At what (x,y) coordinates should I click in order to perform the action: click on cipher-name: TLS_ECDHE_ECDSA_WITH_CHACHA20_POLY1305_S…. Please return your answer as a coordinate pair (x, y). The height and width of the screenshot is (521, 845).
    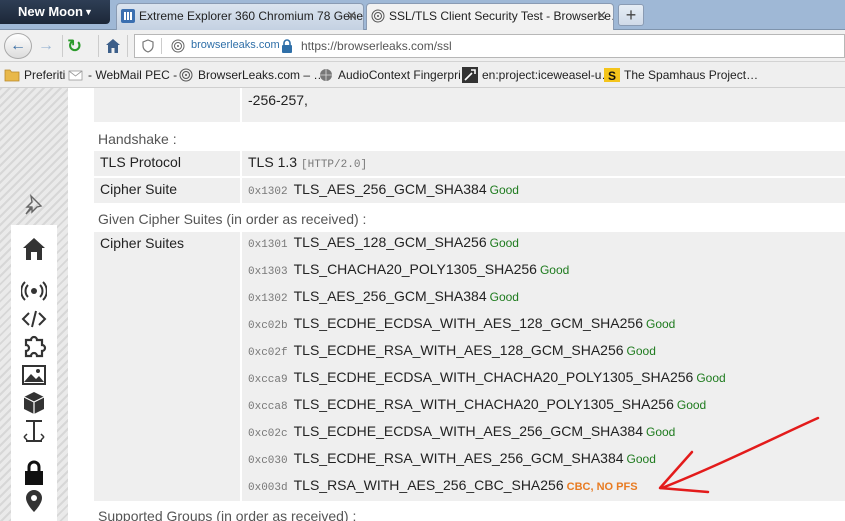
    Looking at the image, I should click on (493, 377).